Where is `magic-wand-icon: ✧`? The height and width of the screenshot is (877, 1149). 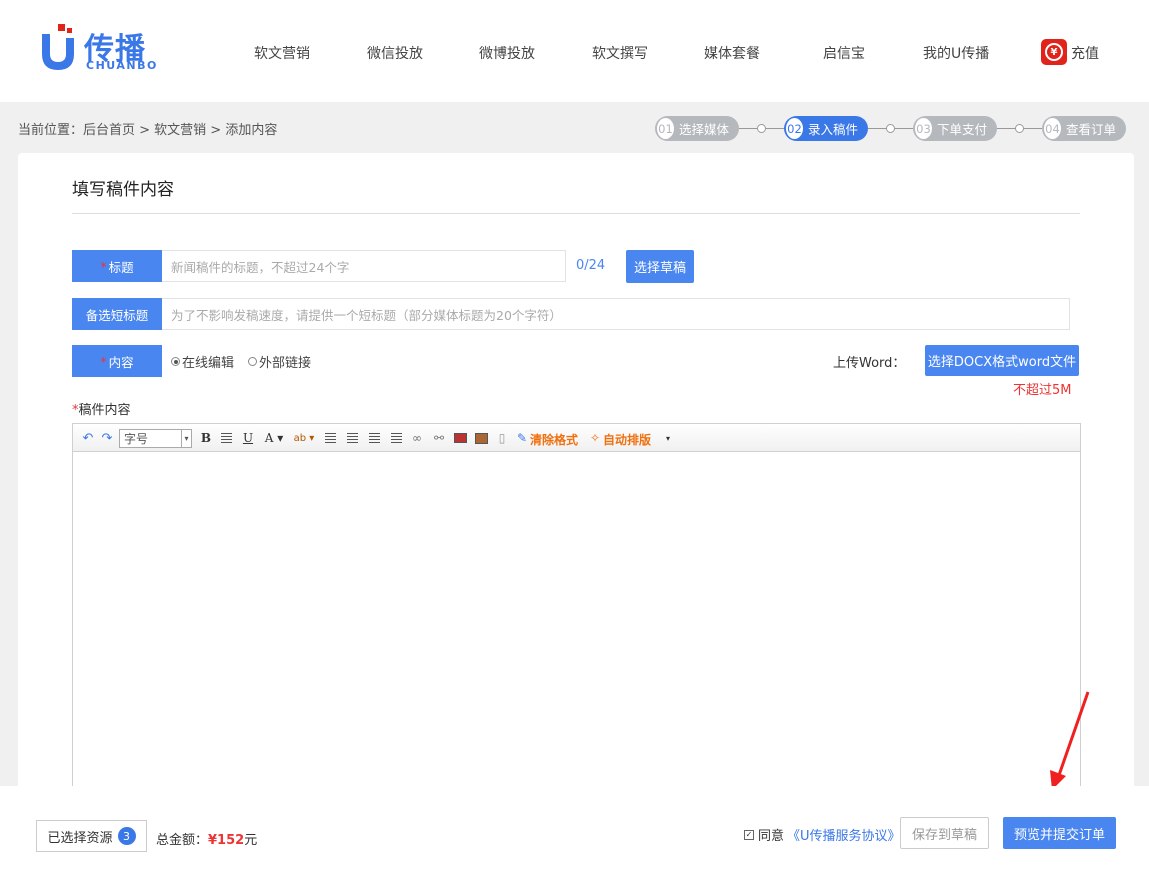
magic-wand-icon: ✧ is located at coordinates (595, 438).